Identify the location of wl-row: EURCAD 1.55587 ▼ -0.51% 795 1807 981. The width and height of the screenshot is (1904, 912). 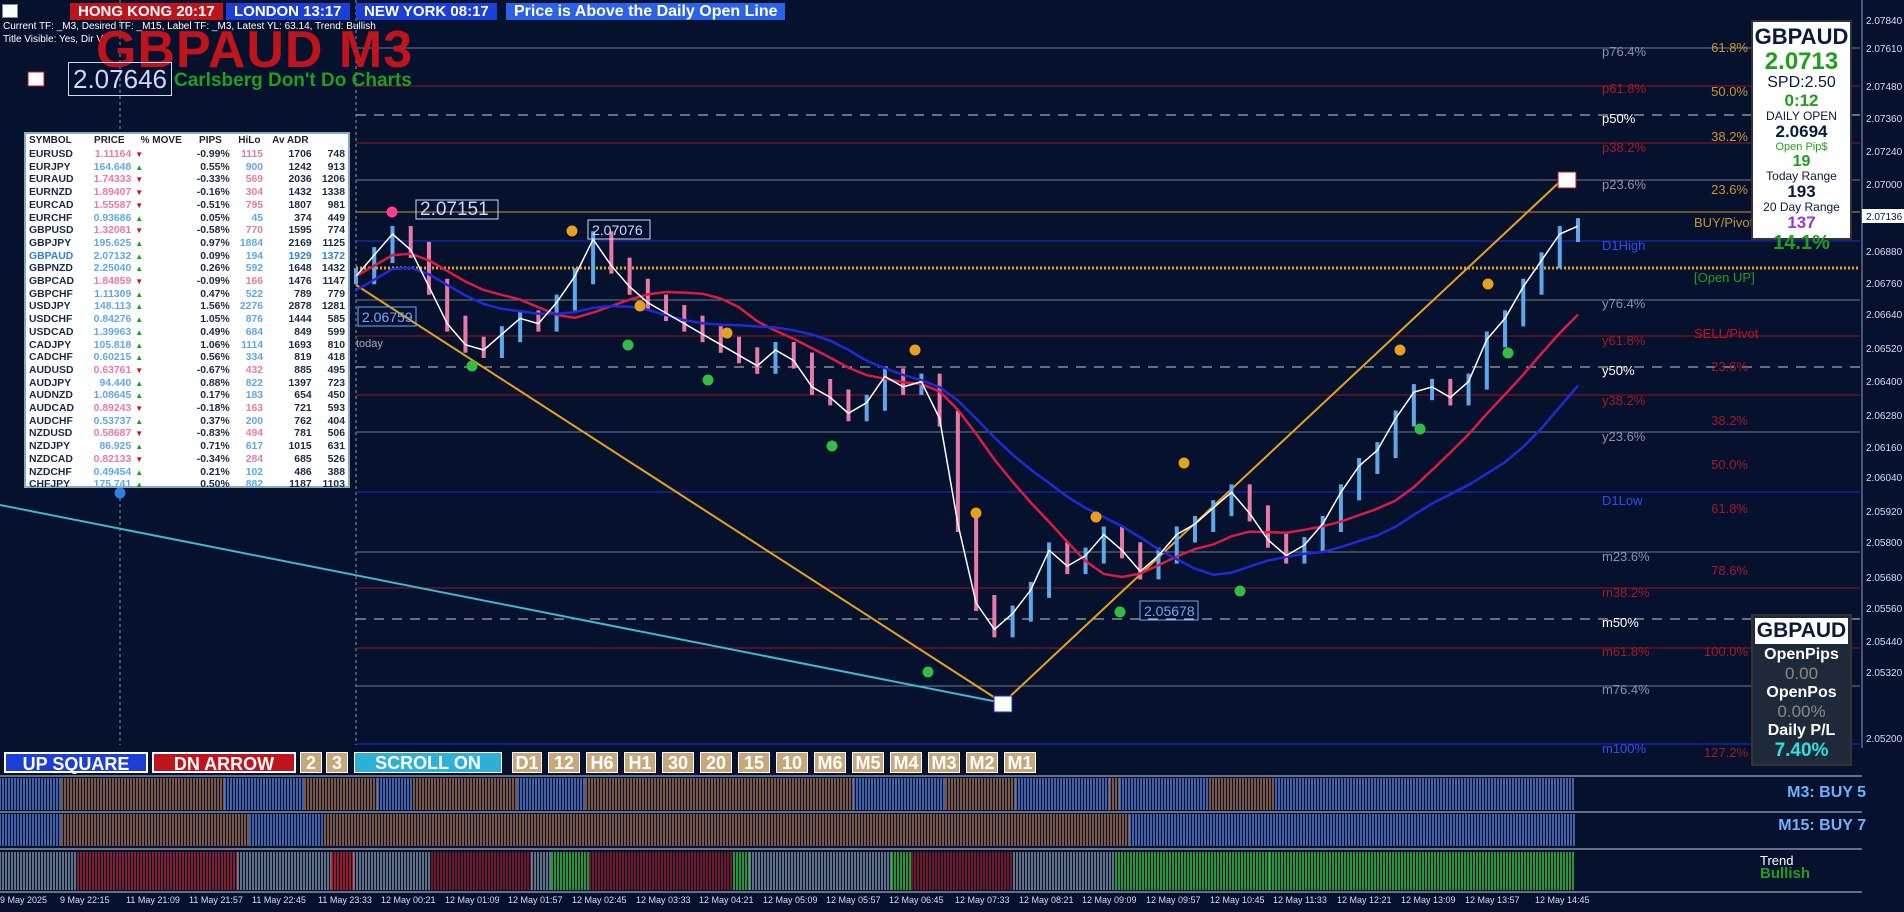
(187, 206).